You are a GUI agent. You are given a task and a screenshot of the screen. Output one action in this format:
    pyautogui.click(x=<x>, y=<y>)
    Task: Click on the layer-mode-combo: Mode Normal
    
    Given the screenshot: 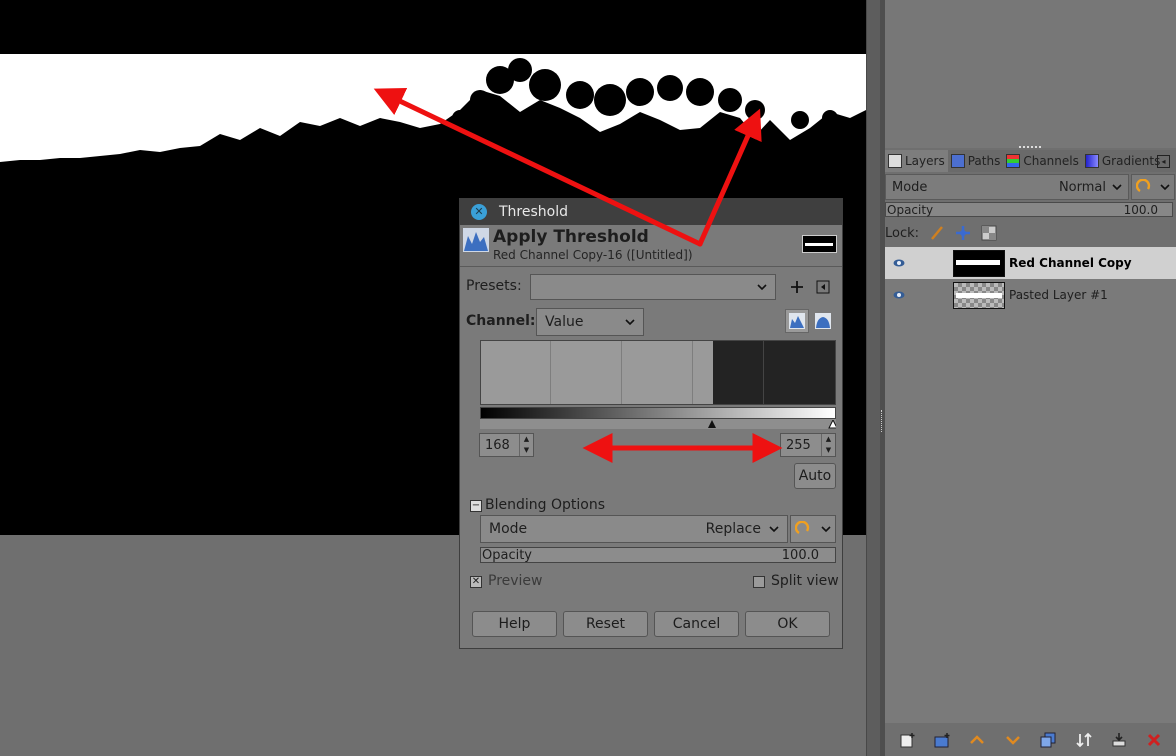 What is the action you would take?
    pyautogui.click(x=1007, y=187)
    